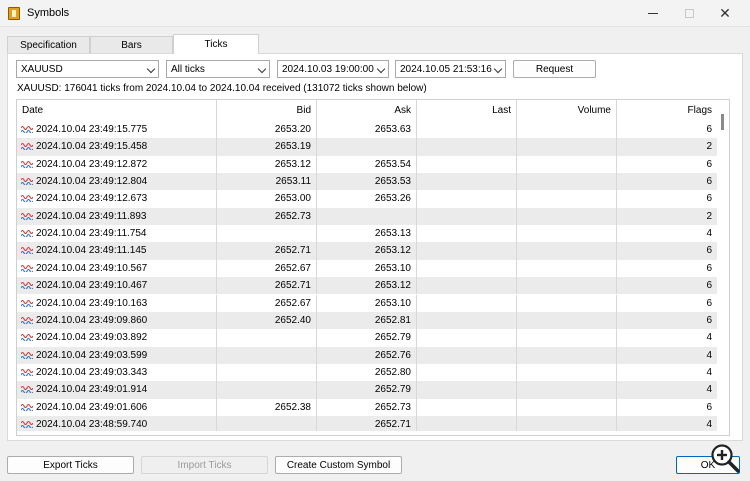 This screenshot has height=481, width=750. I want to click on table-row: 2024.10.04 23:49:10.467 2652.71 2653.12 6, so click(367, 286).